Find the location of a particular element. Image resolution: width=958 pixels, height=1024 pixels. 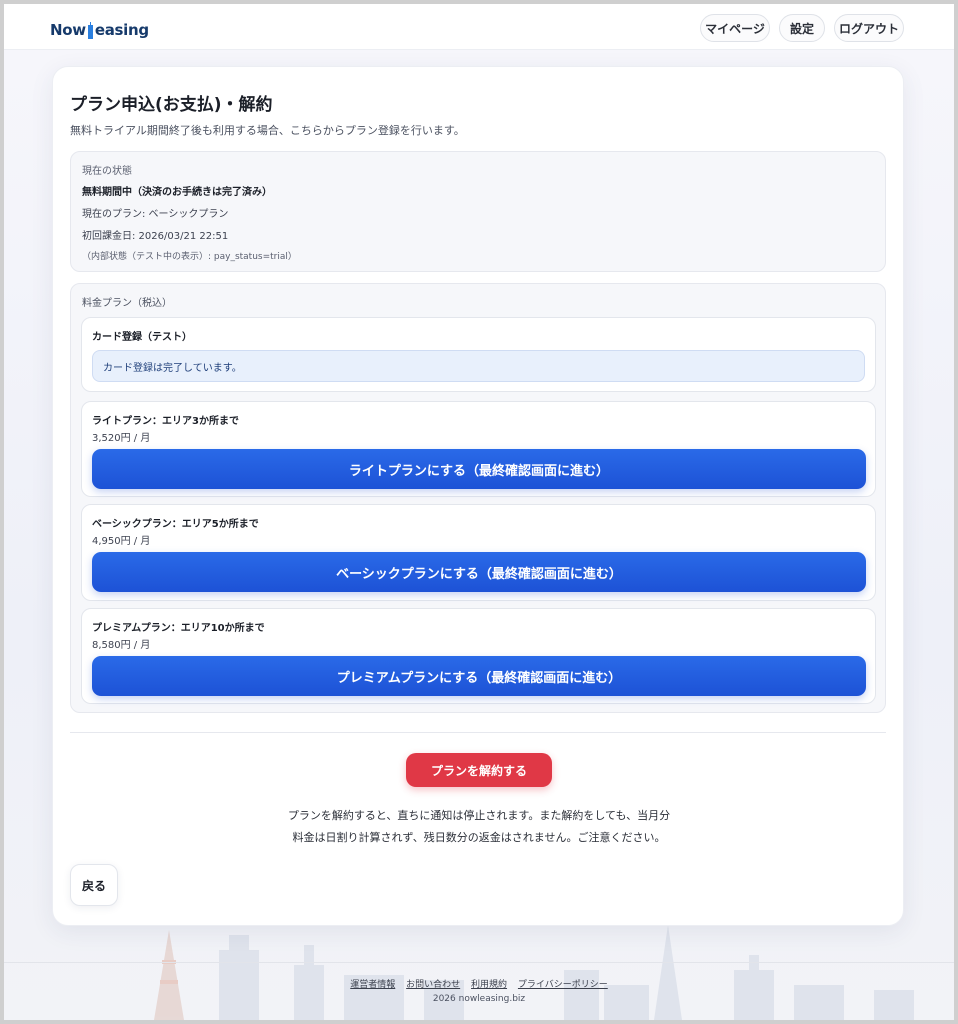

card-registration-title: カード登録（テスト） is located at coordinates (142, 337).